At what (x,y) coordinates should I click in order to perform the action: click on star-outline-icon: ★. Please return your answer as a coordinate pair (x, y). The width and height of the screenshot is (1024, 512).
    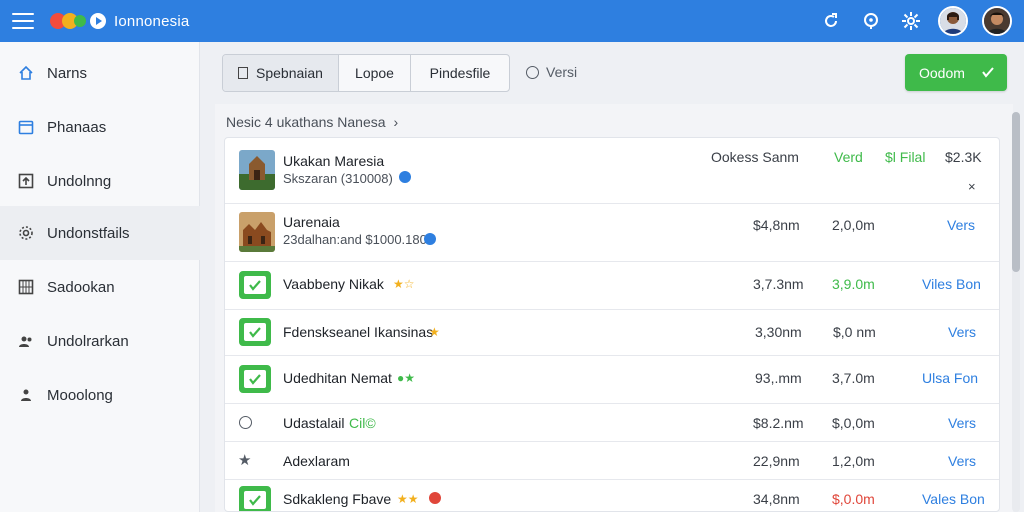
    Looking at the image, I should click on (244, 460).